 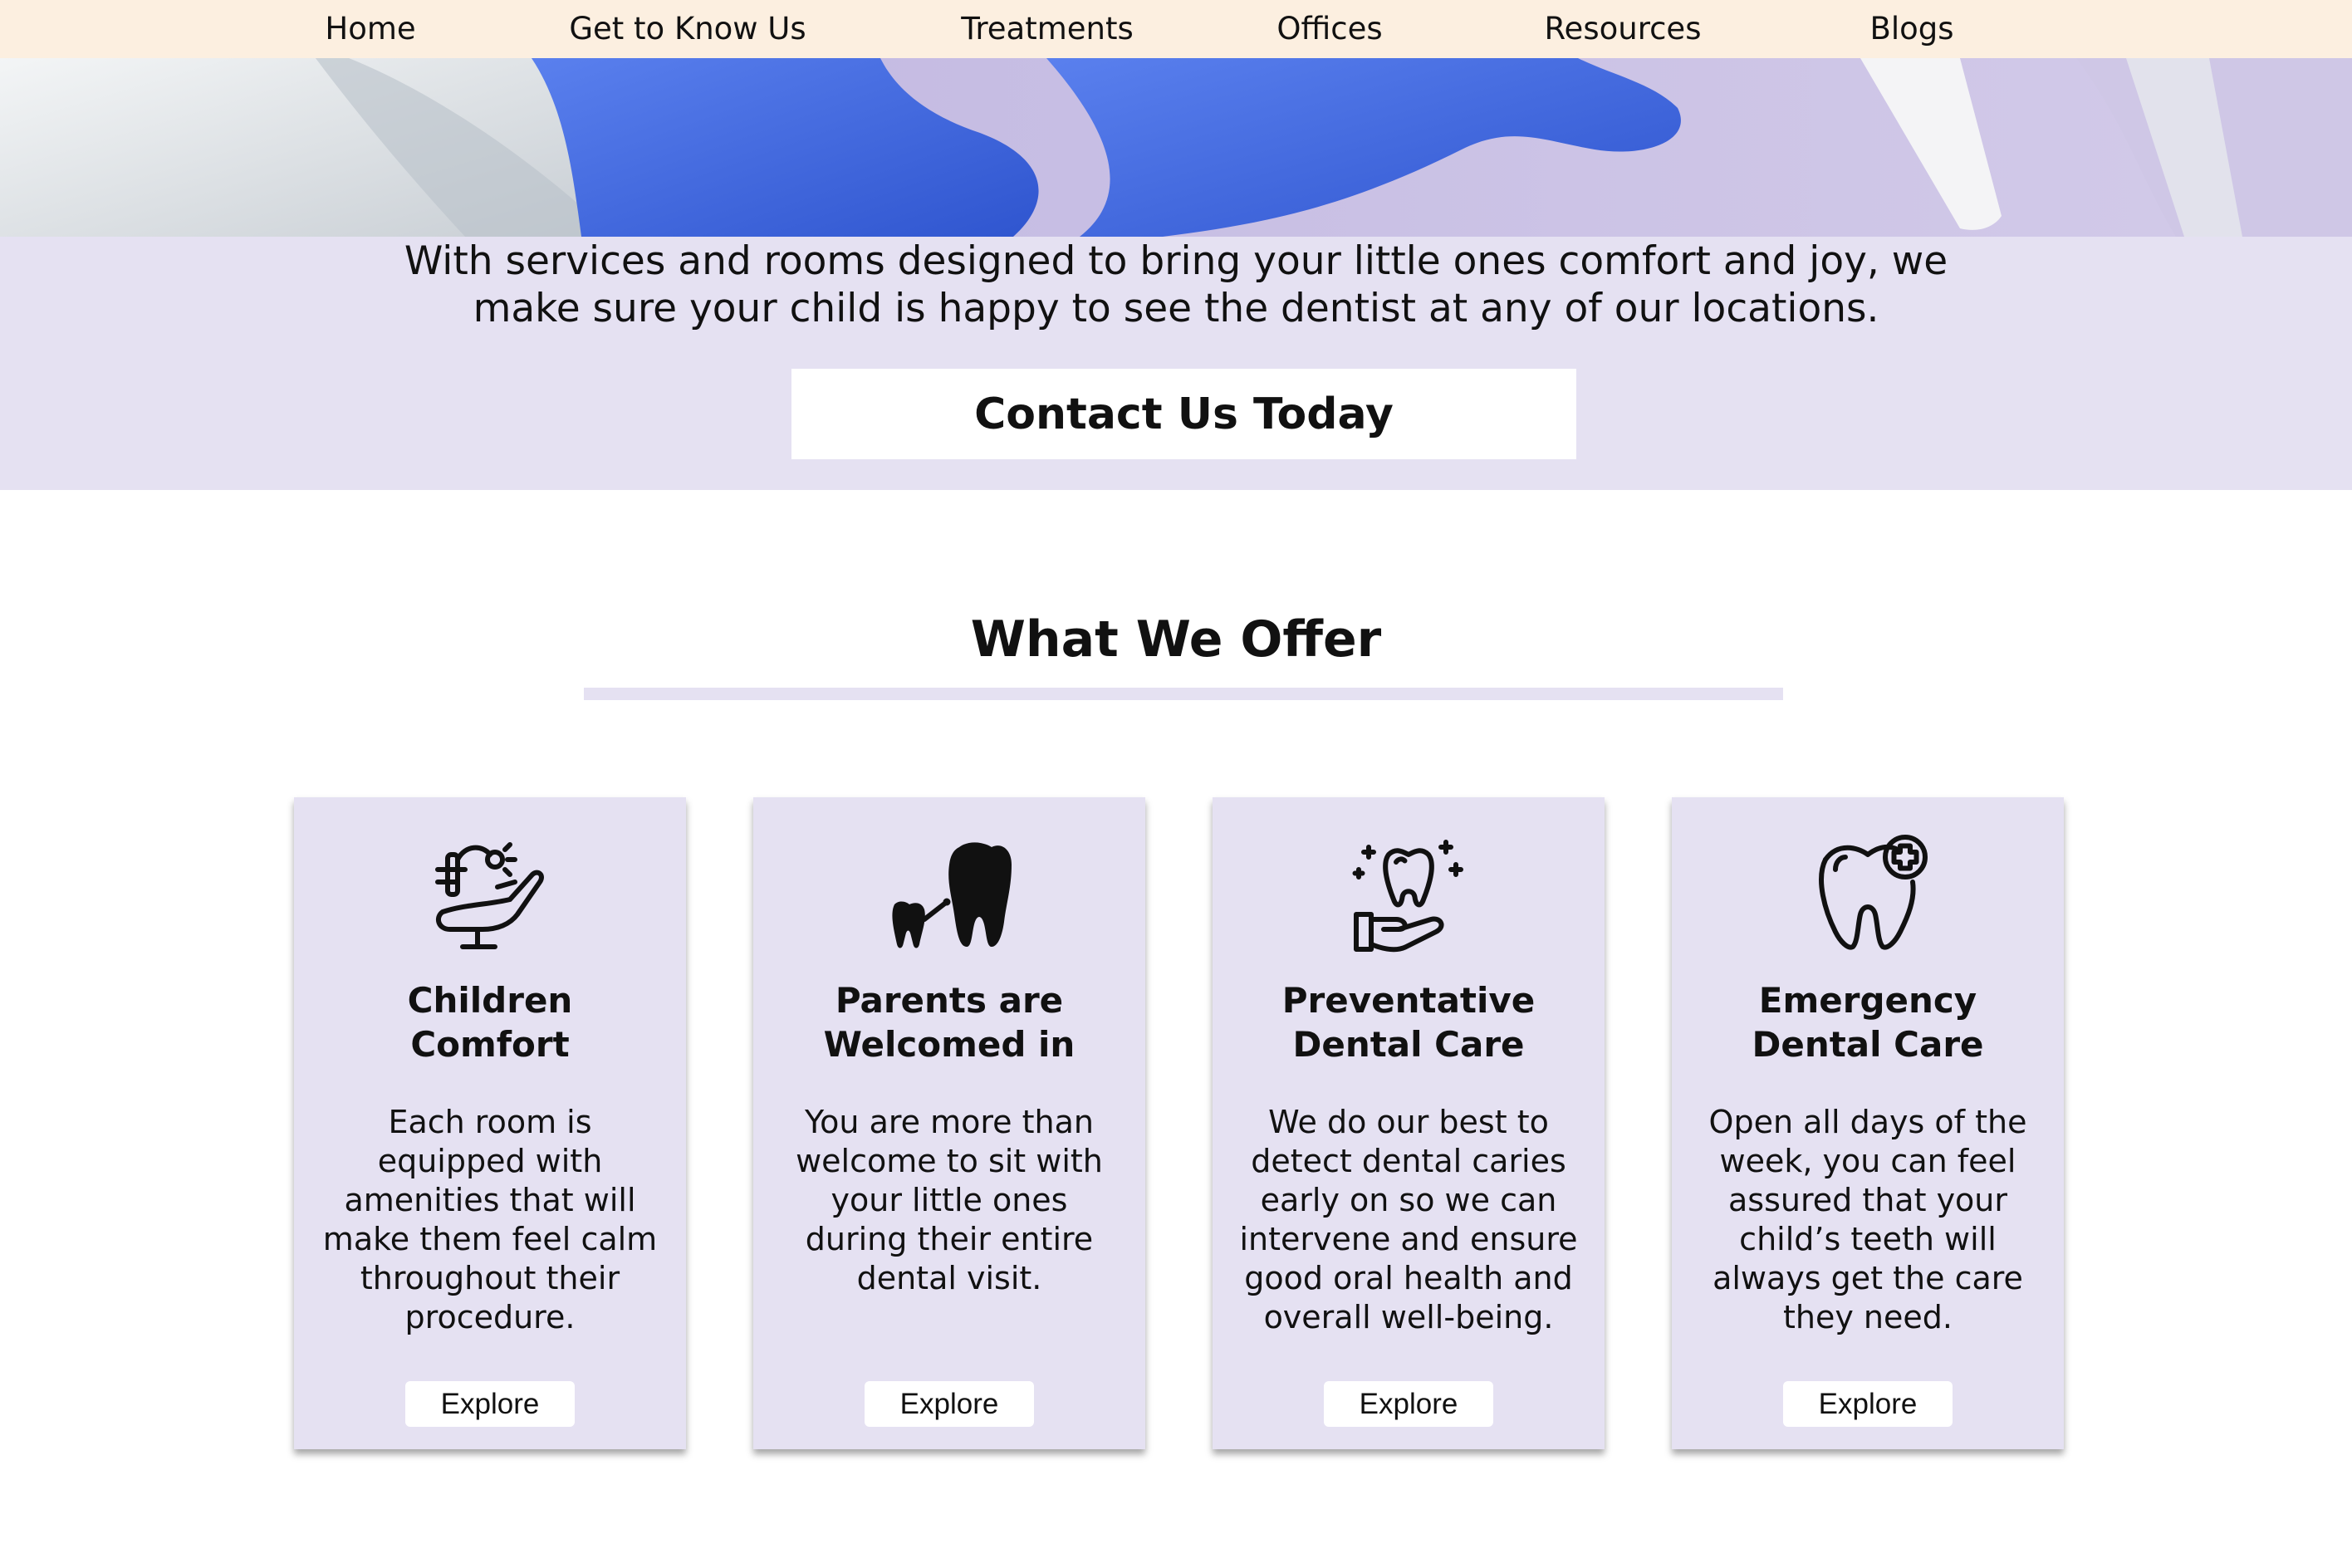 I want to click on card-desc-line: We do our best to, so click(x=1408, y=1122).